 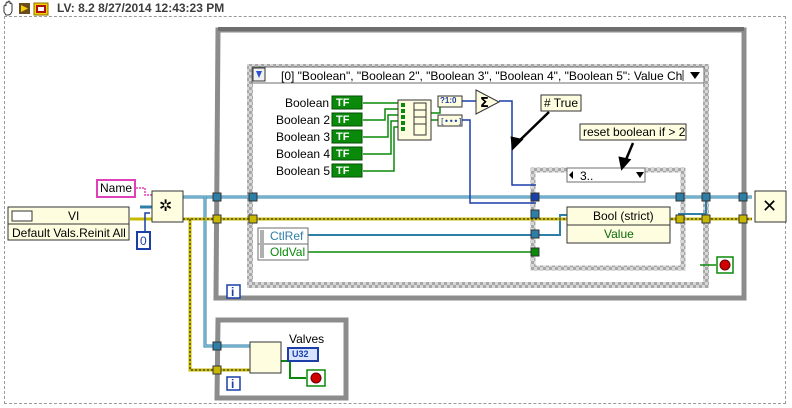 What do you see at coordinates (287, 236) in the screenshot?
I see `event-data-ctlref: CtlRef` at bounding box center [287, 236].